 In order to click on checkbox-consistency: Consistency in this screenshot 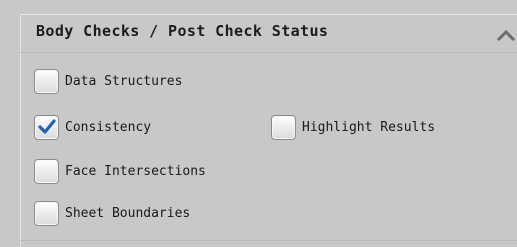, I will do `click(92, 127)`.